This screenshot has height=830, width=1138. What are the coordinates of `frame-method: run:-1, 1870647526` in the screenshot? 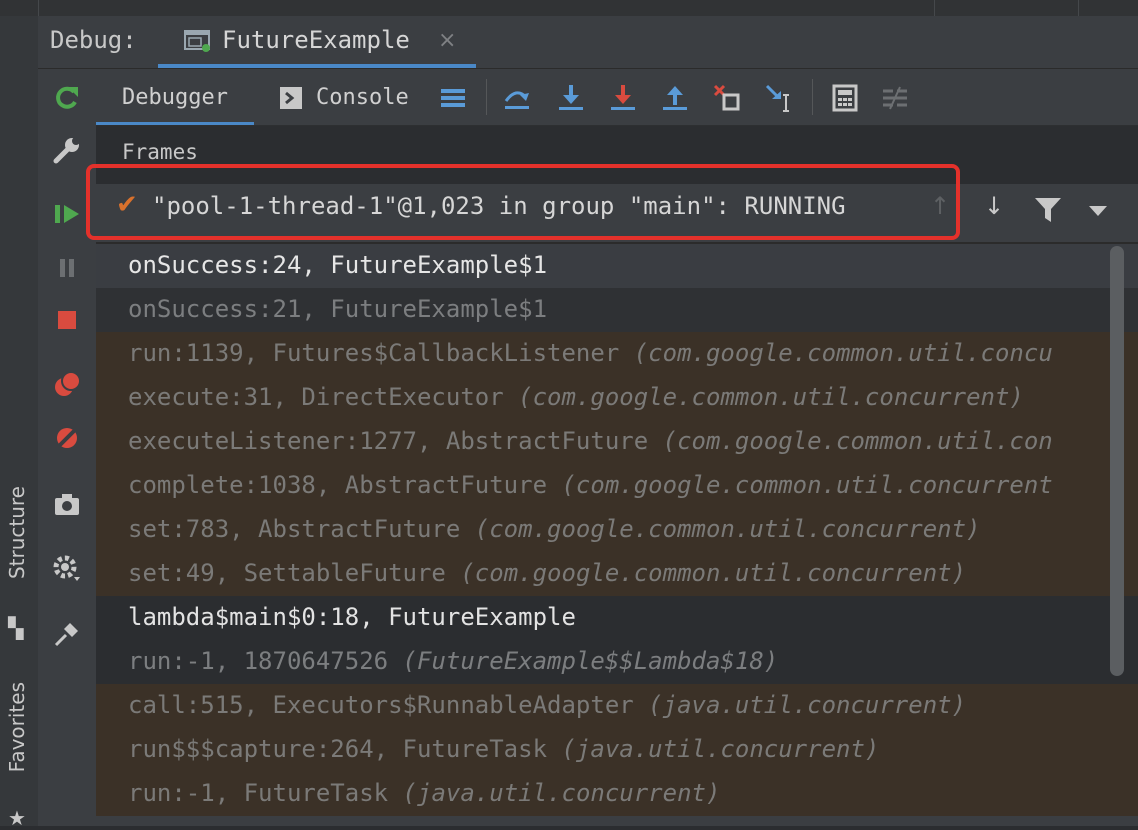 It's located at (265, 661).